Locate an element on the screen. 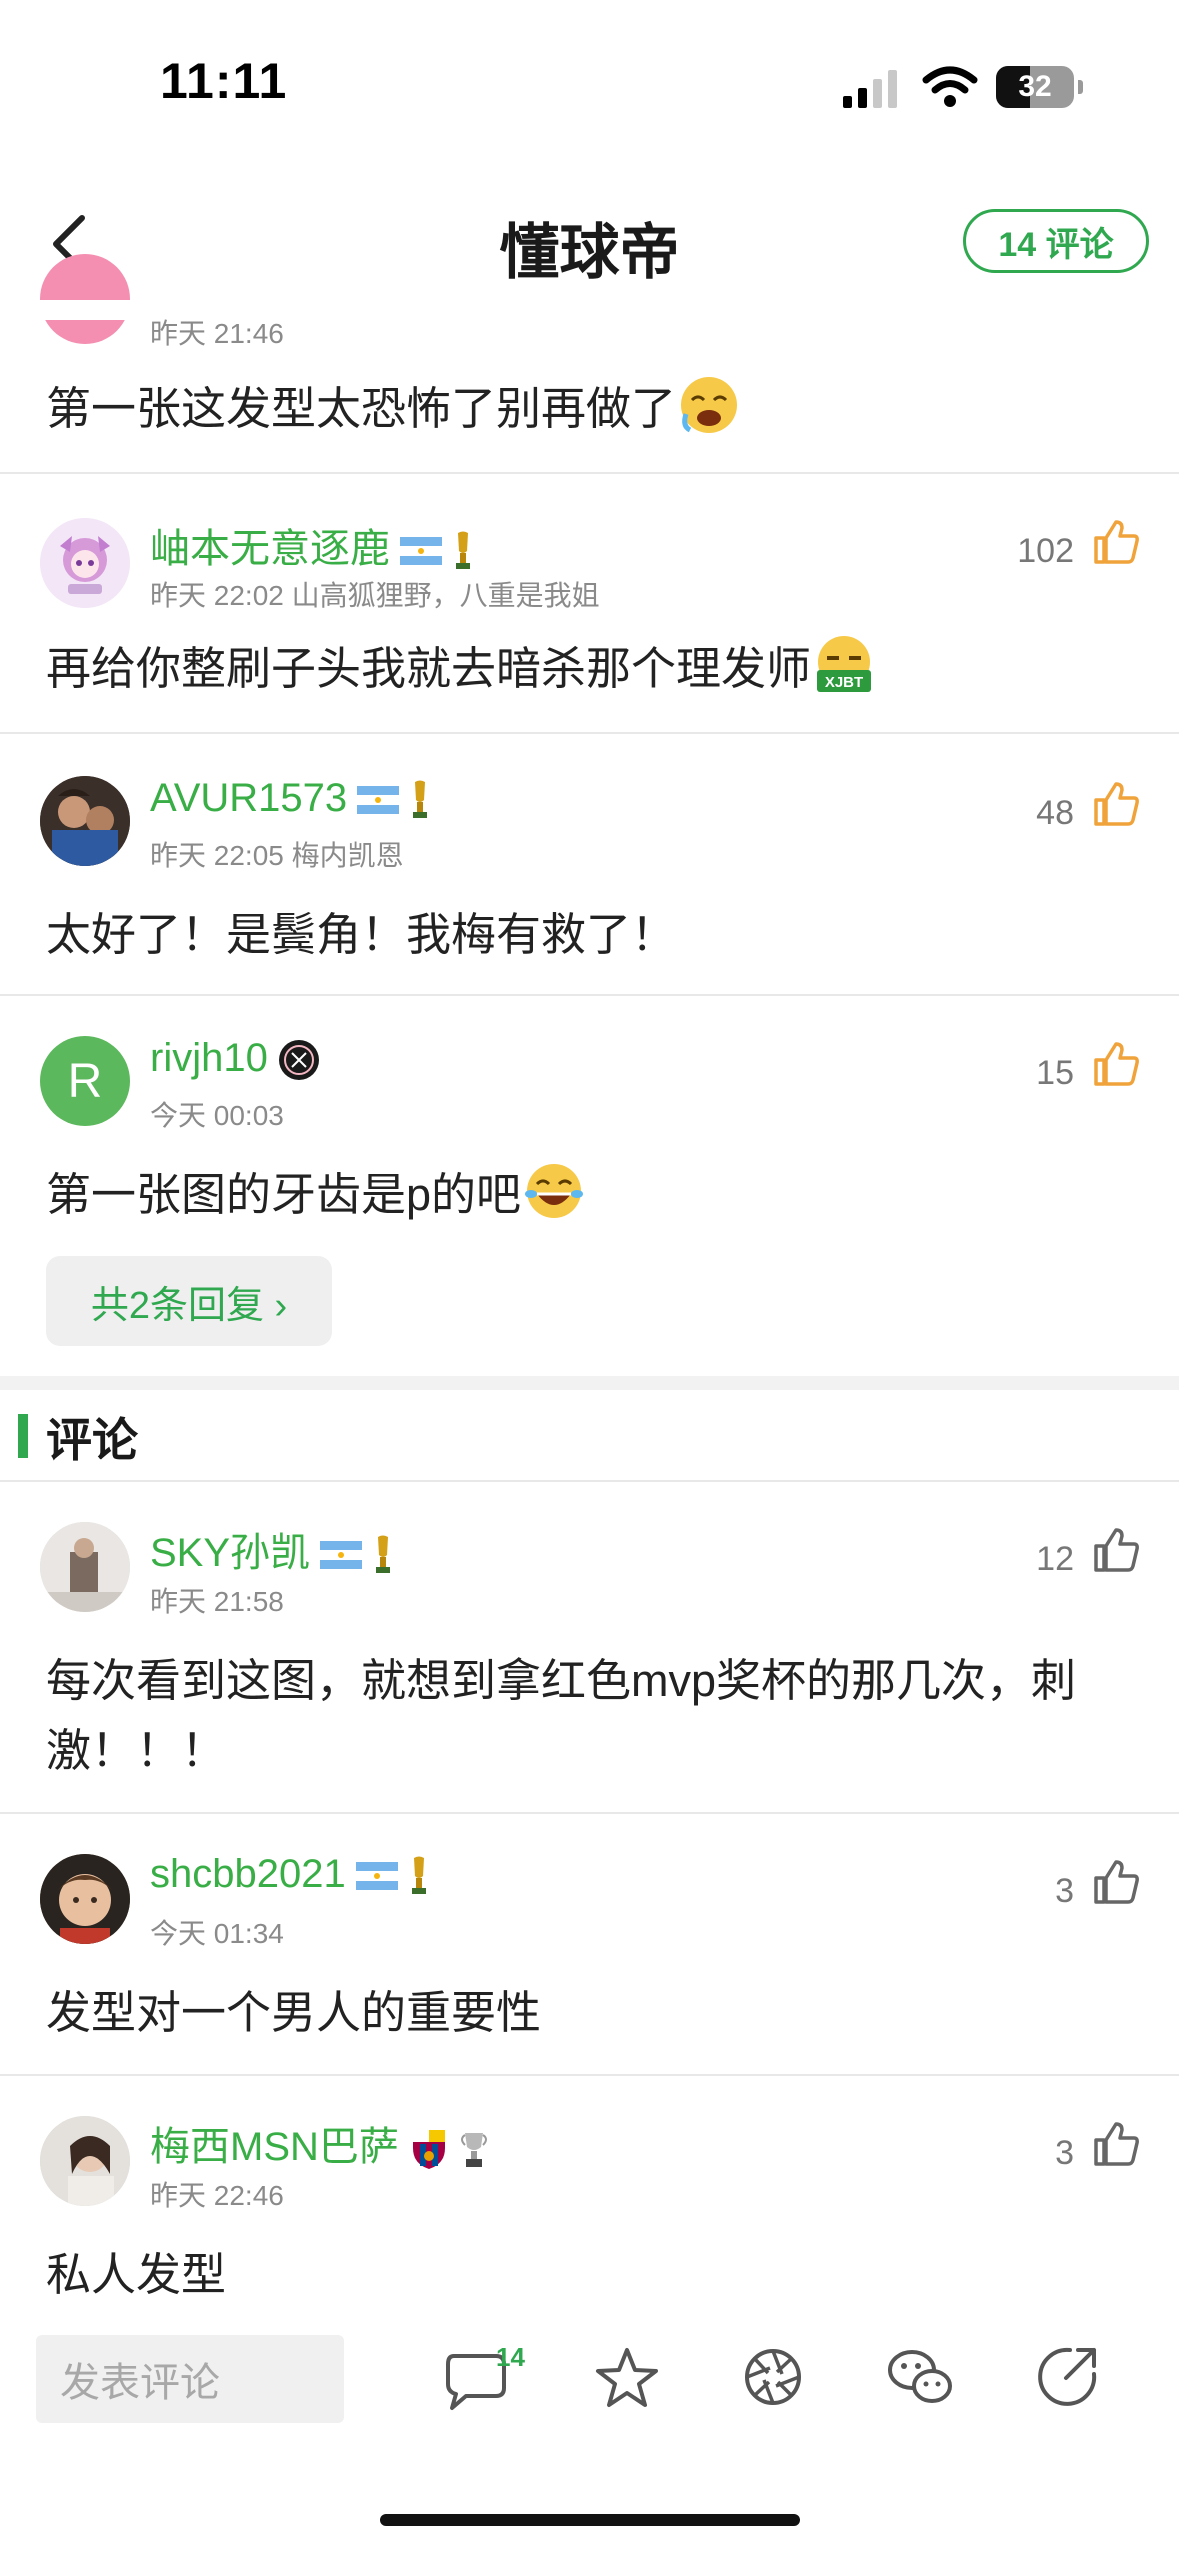 The image size is (1179, 2556). section-title: 评论 is located at coordinates (92, 1440).